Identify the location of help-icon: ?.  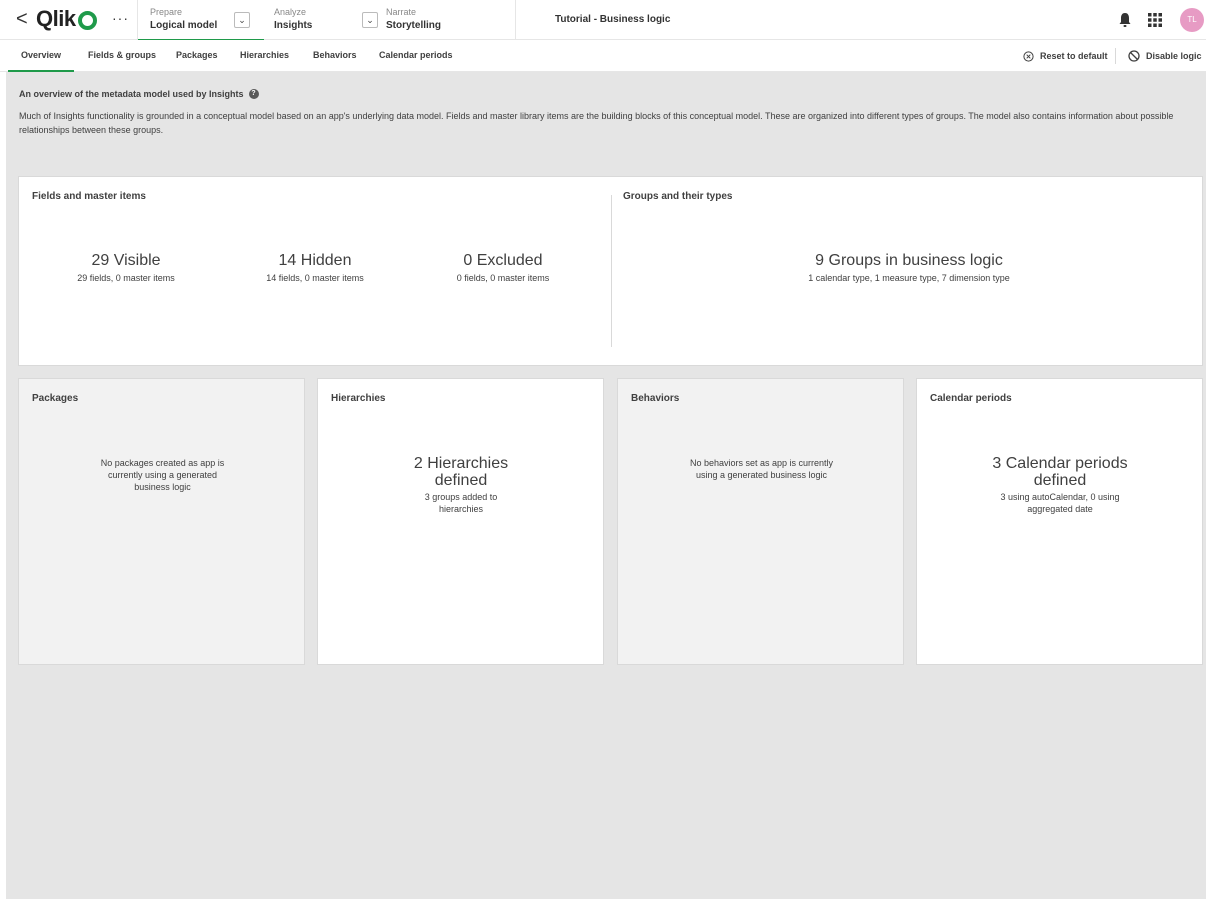
(253, 94).